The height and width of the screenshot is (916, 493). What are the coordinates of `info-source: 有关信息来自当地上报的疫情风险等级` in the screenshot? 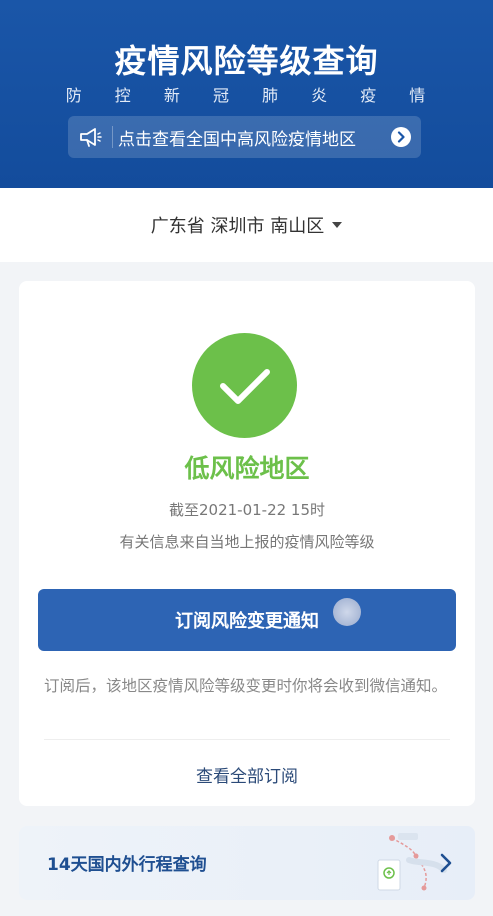 It's located at (247, 542).